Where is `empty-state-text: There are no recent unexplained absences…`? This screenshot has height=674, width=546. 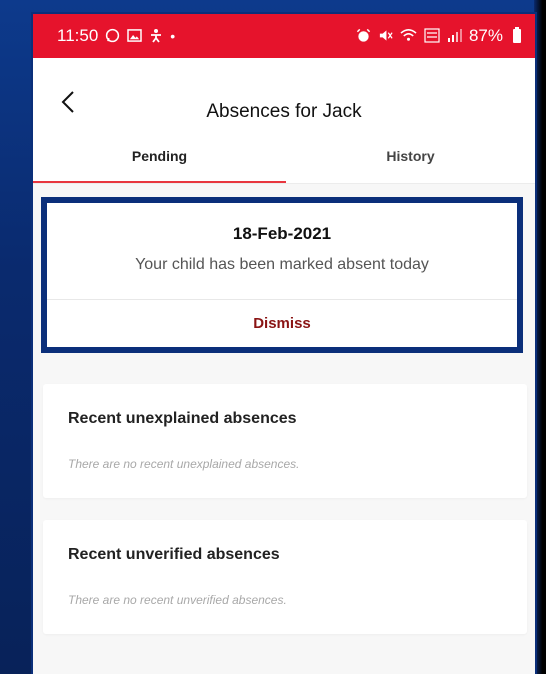
empty-state-text: There are no recent unexplained absences… is located at coordinates (184, 464).